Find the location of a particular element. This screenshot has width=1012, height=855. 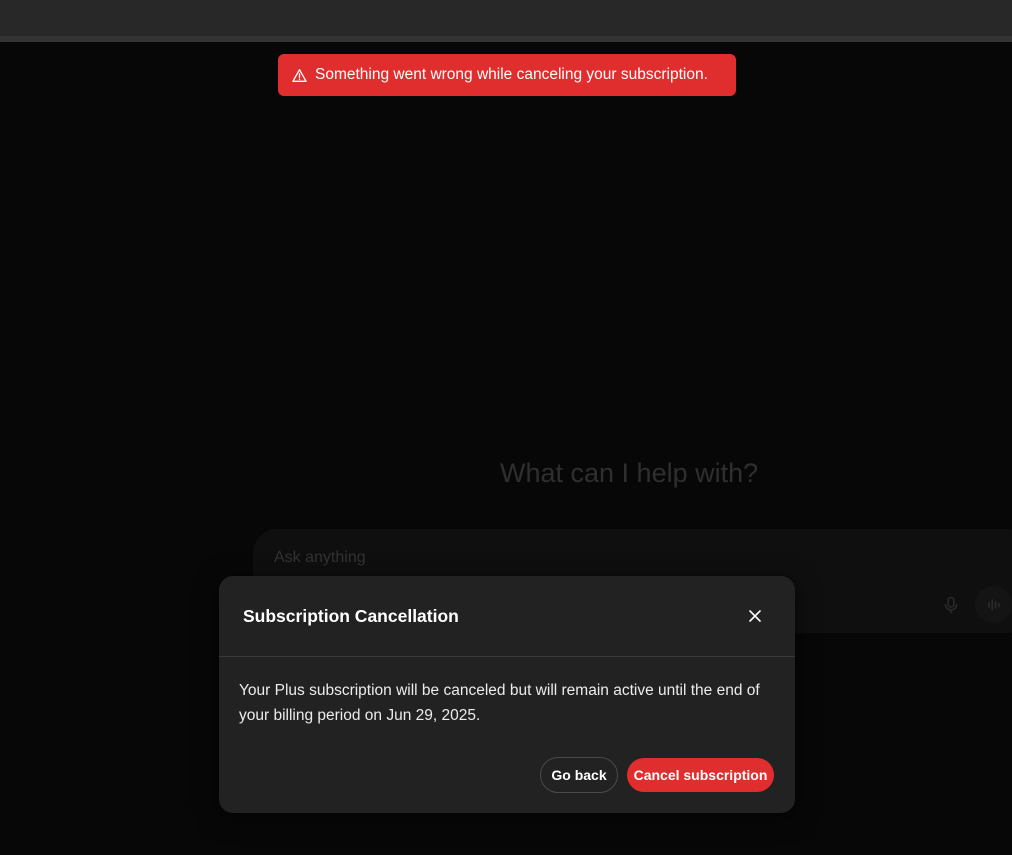

voice-mode-icon is located at coordinates (993, 604).